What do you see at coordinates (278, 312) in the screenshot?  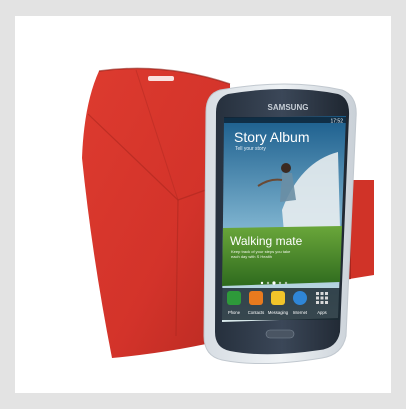 I see `dock-label-messaging: Messaging` at bounding box center [278, 312].